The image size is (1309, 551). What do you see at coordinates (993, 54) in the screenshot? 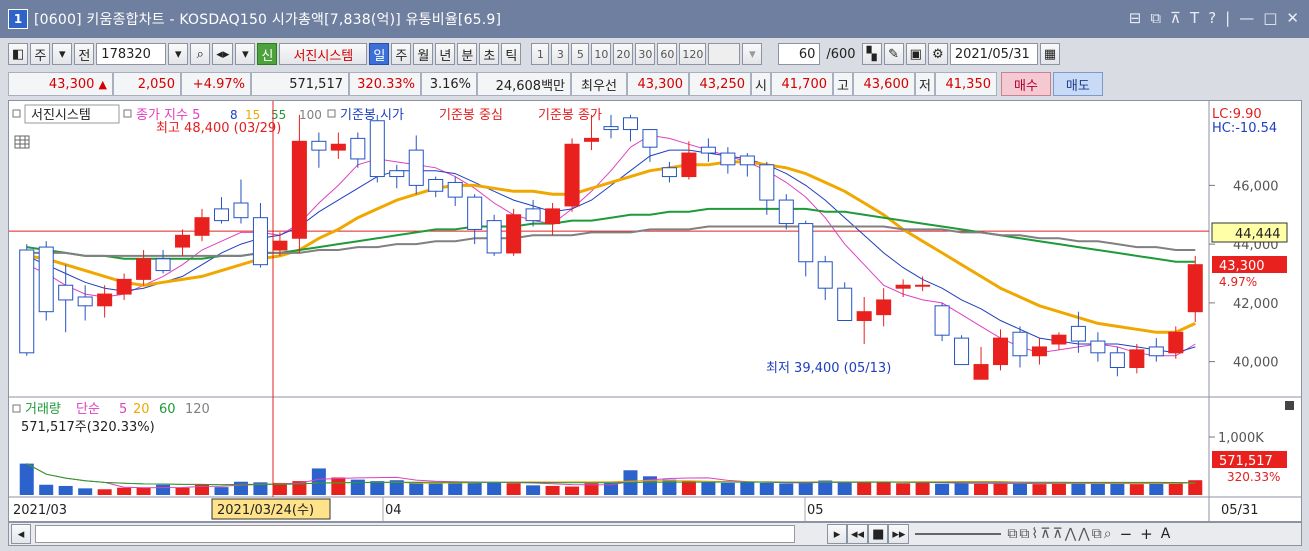
I see `date-input: 2021/05/31` at bounding box center [993, 54].